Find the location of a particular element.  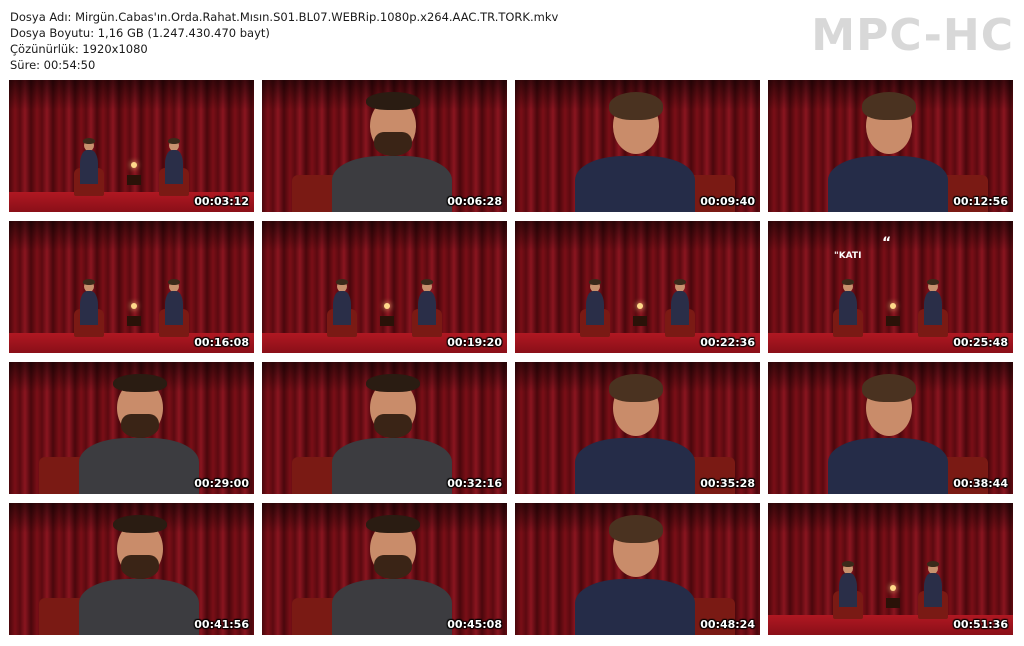

thumbnail-timestamp: 00:45:08 is located at coordinates (474, 624).